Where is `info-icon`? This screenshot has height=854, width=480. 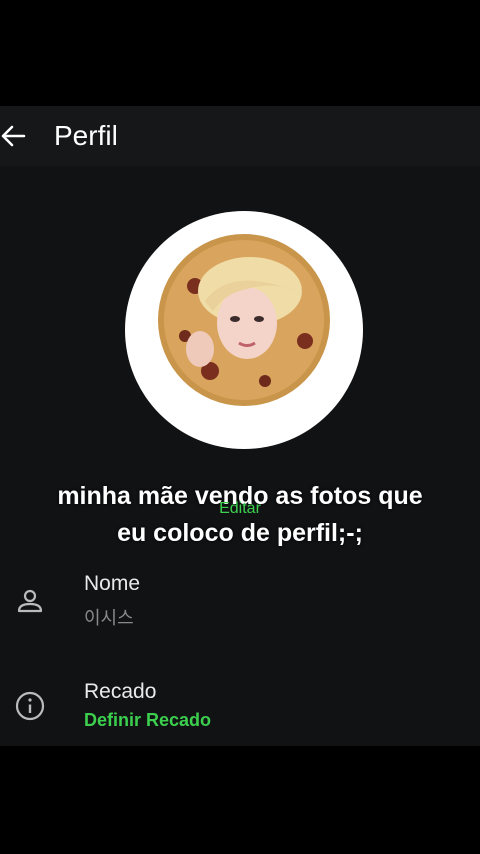
info-icon is located at coordinates (30, 706).